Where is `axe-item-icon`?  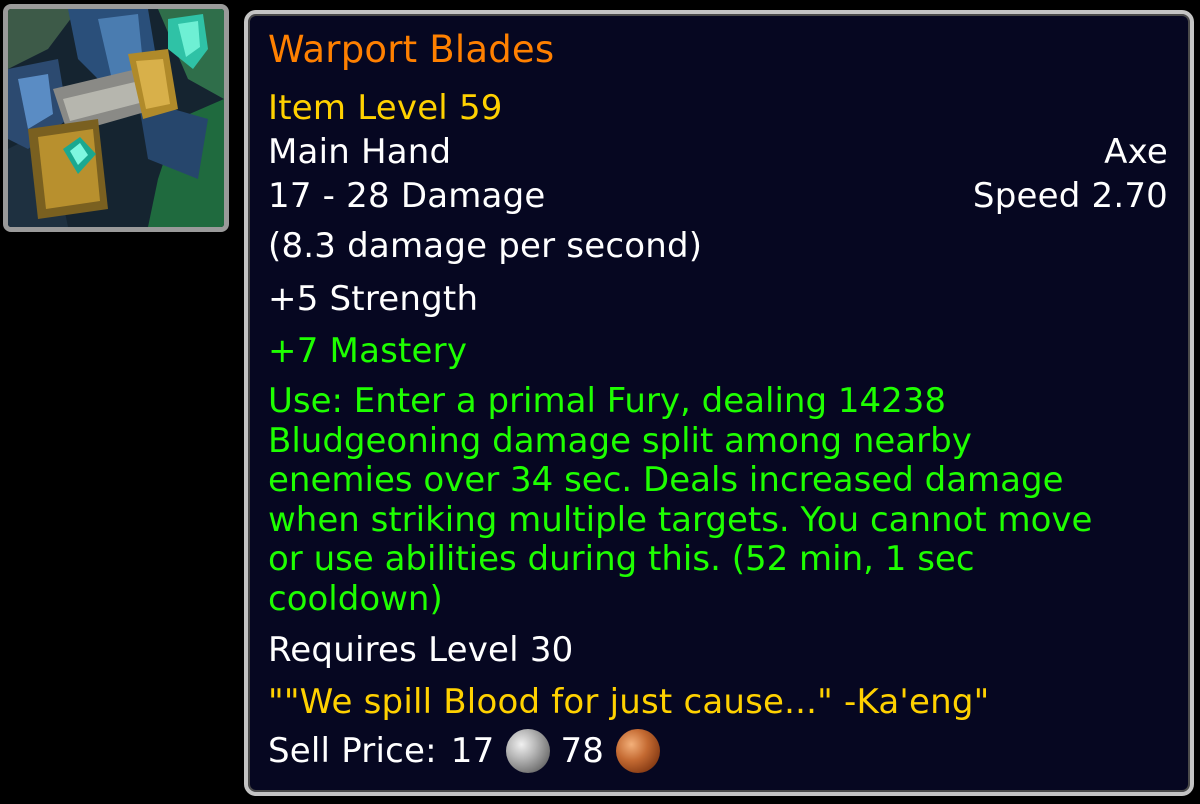
axe-item-icon is located at coordinates (116, 118).